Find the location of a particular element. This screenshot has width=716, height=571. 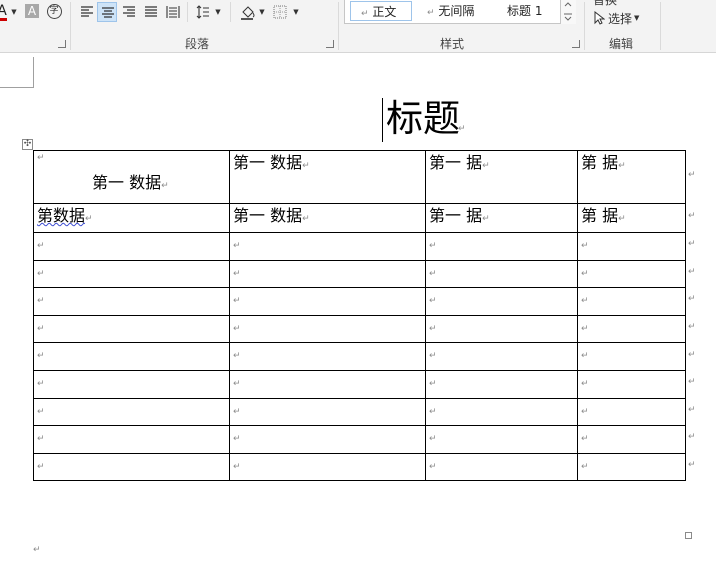

distributed-align-button is located at coordinates (173, 12).